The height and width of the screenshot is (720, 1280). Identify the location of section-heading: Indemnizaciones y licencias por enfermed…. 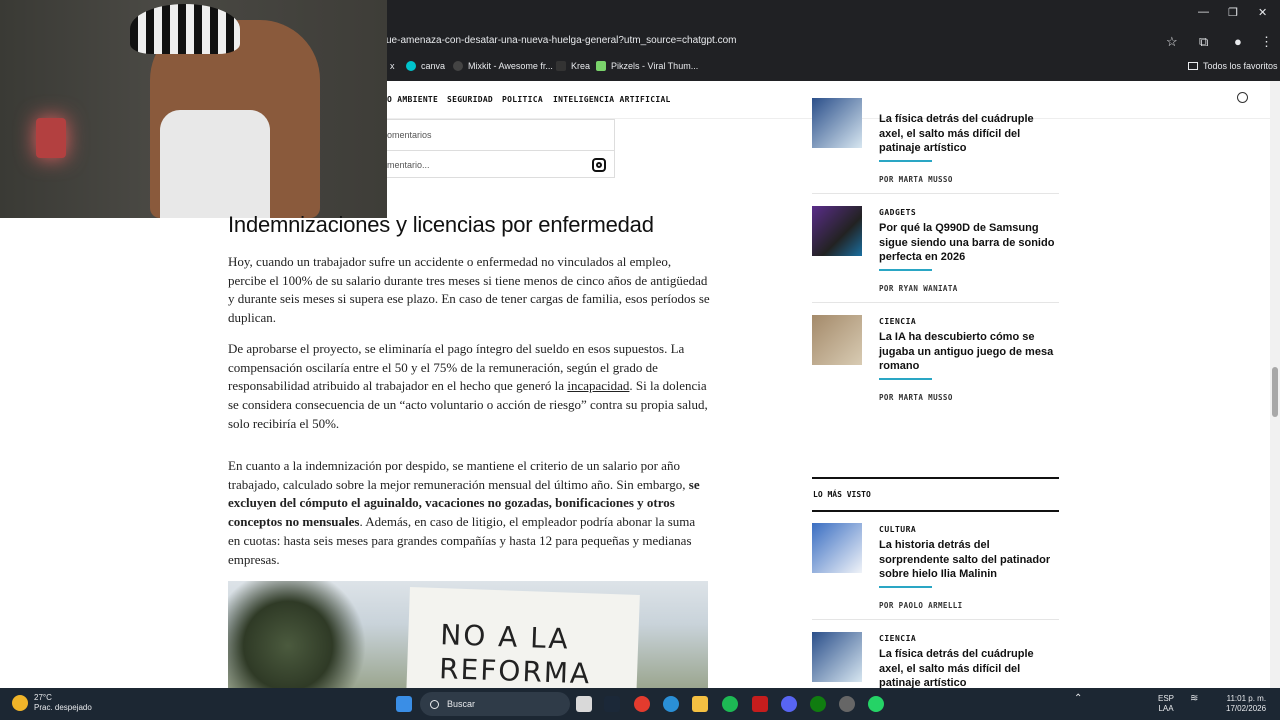
(441, 224).